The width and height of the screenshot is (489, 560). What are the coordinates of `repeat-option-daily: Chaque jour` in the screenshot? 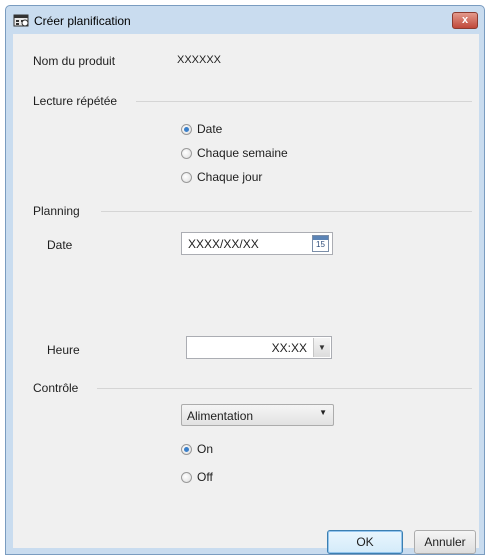 It's located at (221, 177).